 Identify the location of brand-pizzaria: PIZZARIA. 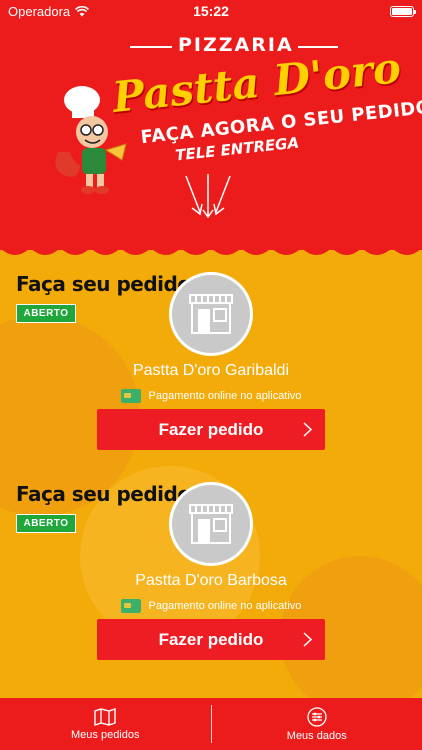
(236, 45).